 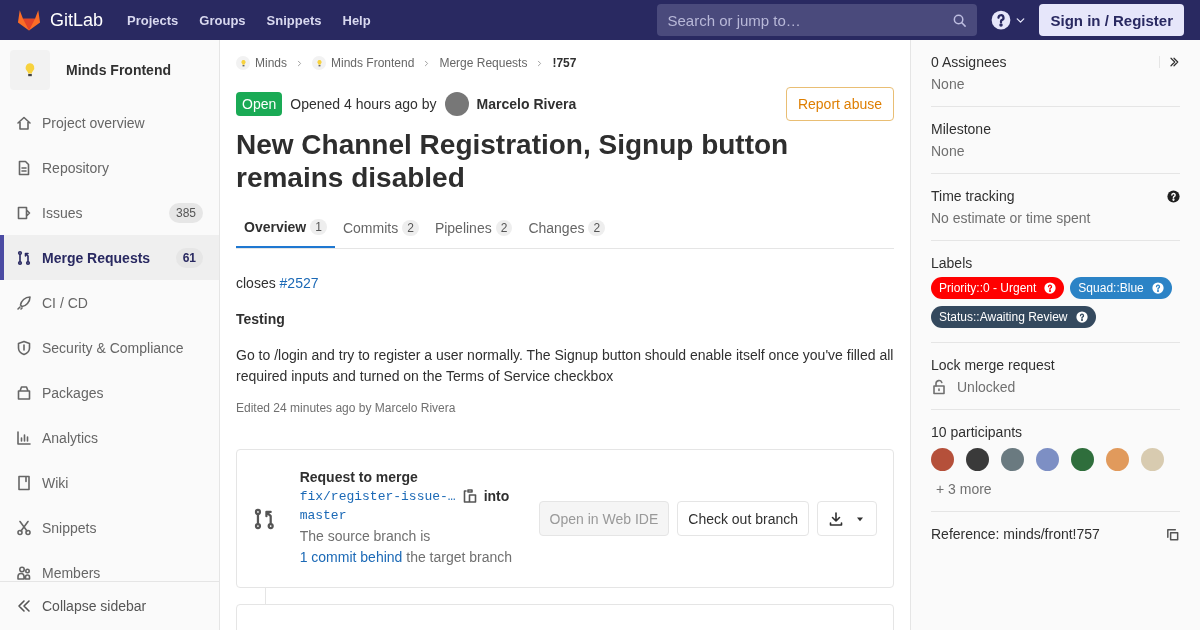 I want to click on sidebar-item: Packages, so click(x=109, y=392).